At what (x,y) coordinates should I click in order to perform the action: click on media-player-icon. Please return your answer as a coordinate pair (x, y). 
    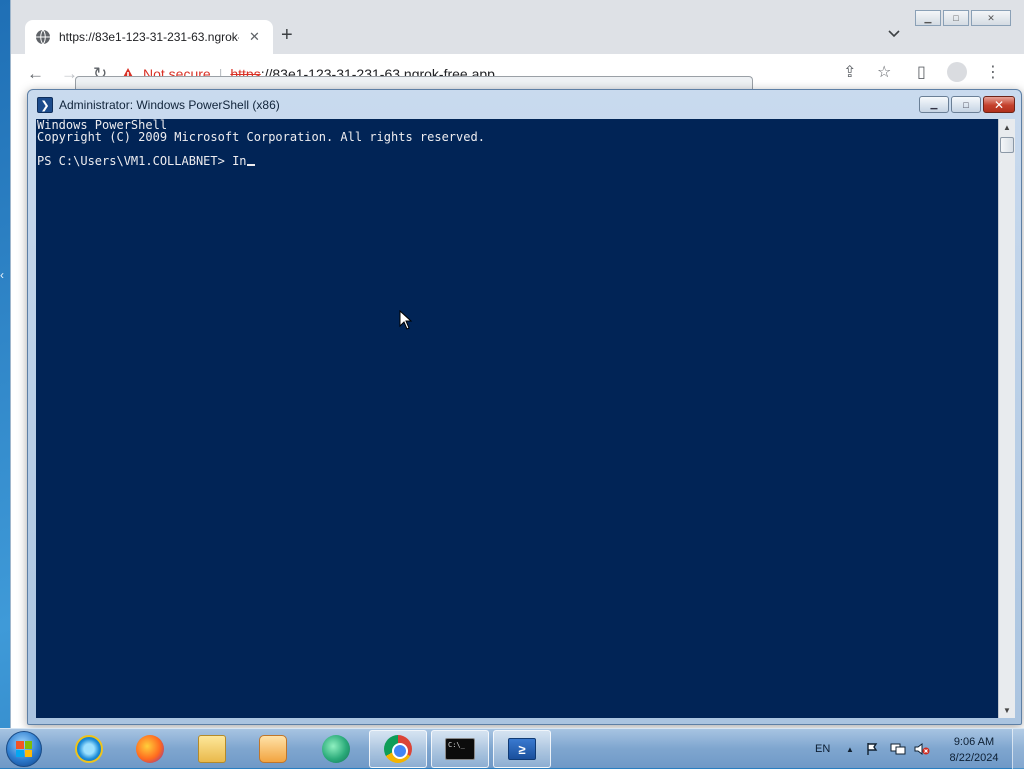
    Looking at the image, I should click on (273, 749).